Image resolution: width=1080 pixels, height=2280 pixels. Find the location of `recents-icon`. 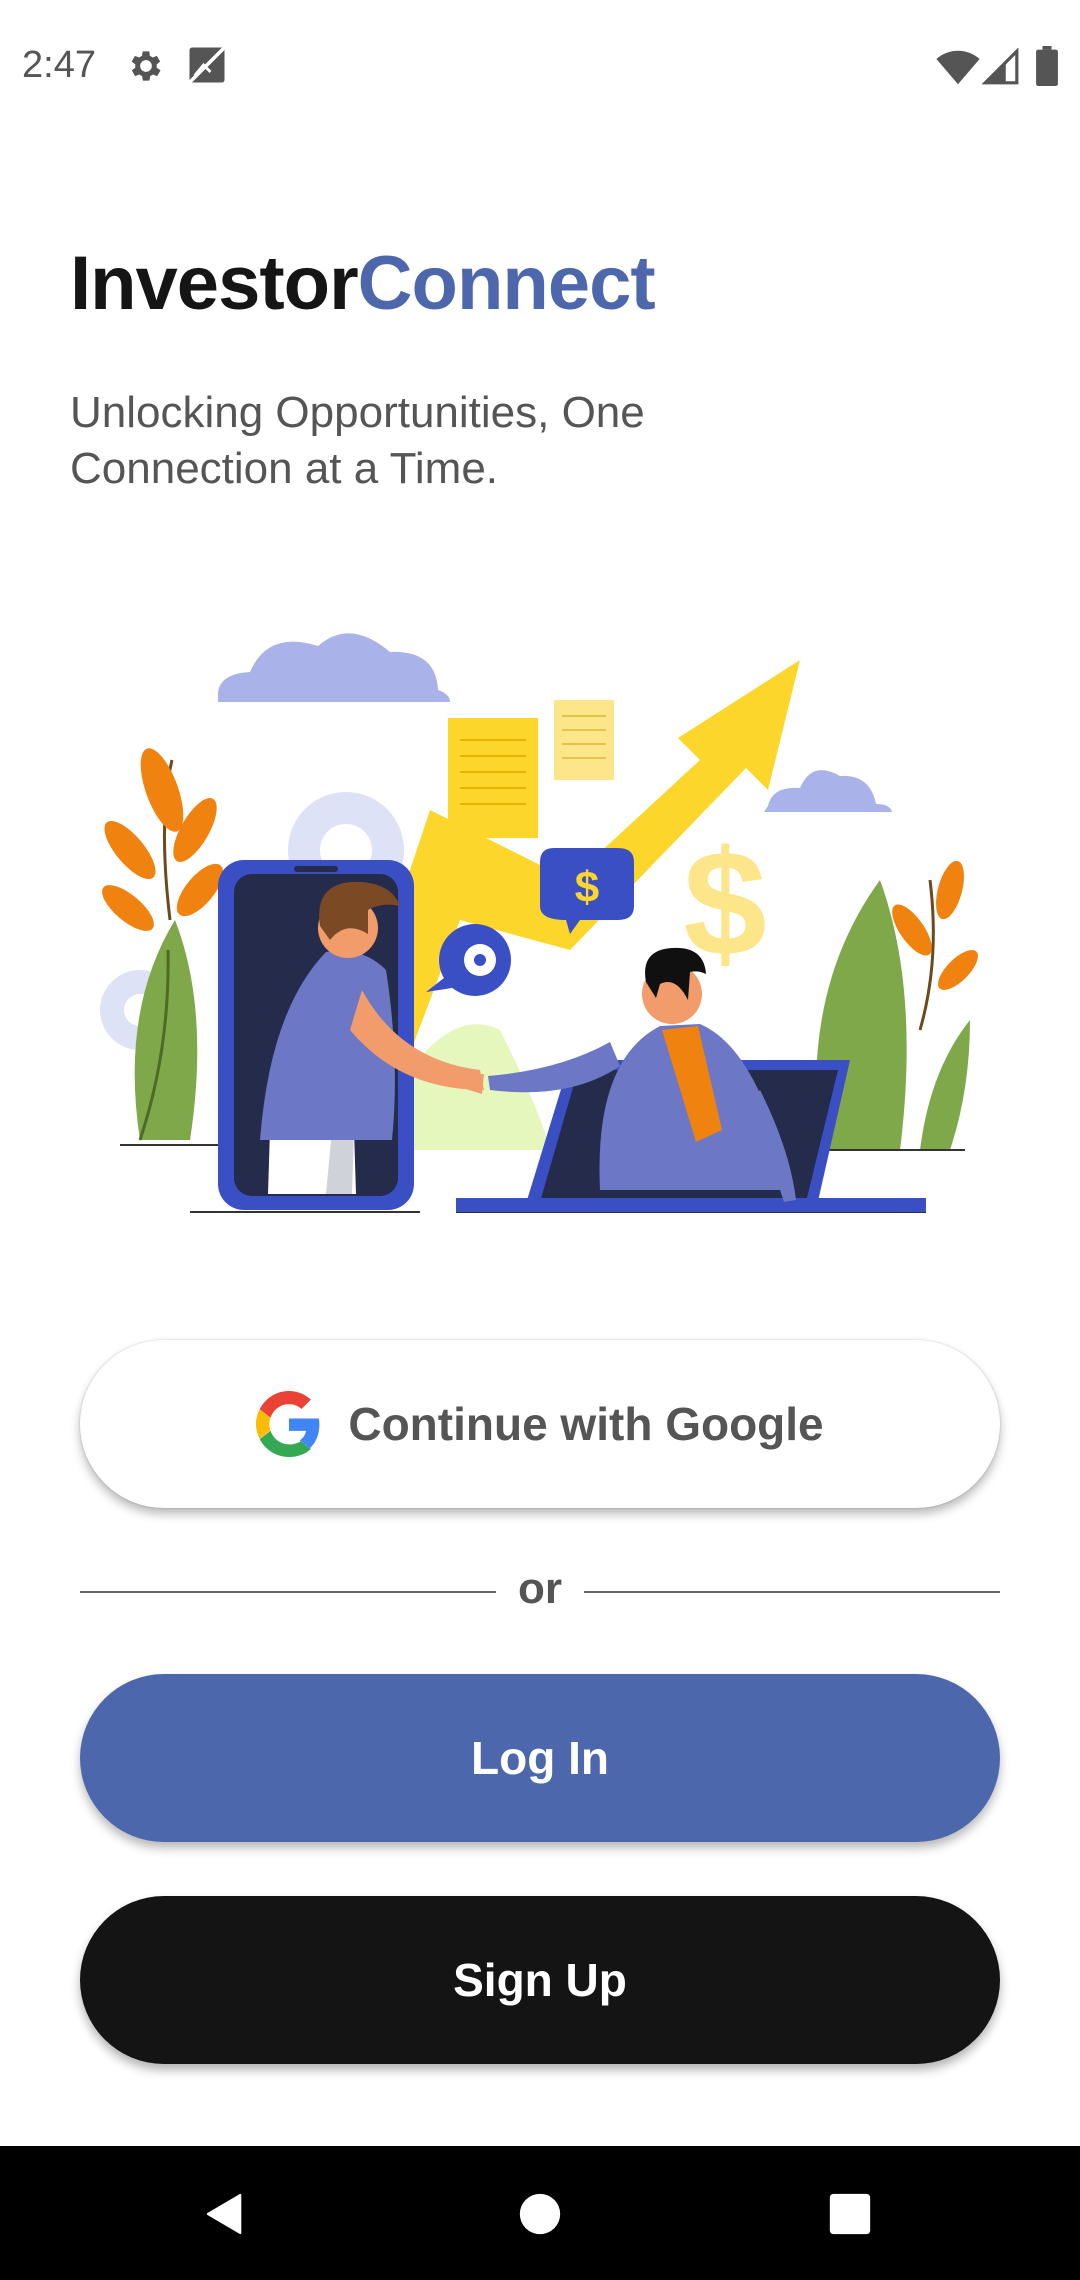

recents-icon is located at coordinates (850, 2214).